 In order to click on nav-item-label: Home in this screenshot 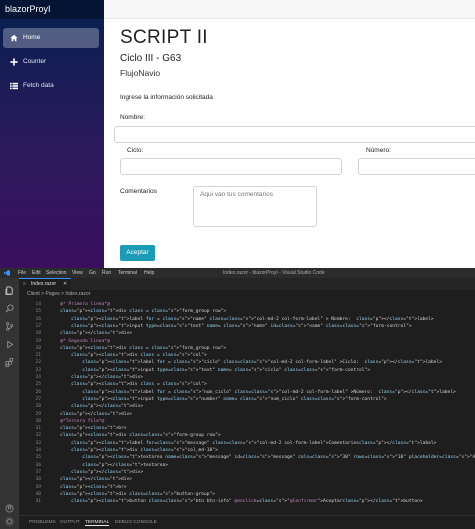, I will do `click(32, 37)`.